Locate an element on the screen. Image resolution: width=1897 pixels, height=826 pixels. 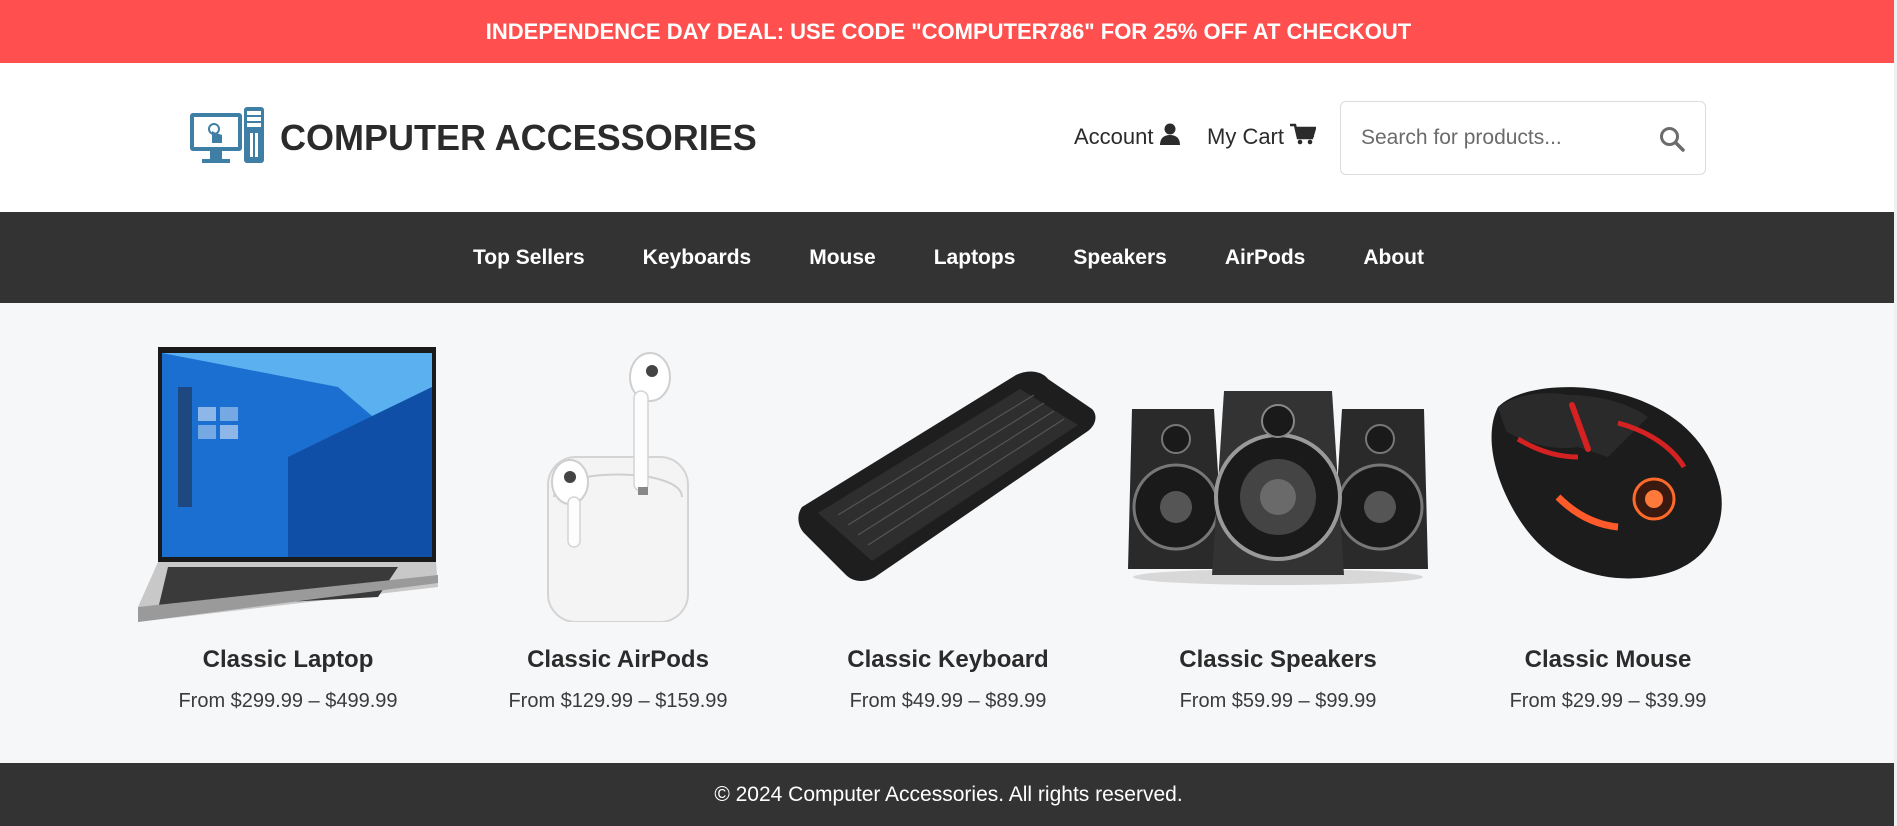
site-title: COMPUTER ACCESSORIES is located at coordinates (518, 137).